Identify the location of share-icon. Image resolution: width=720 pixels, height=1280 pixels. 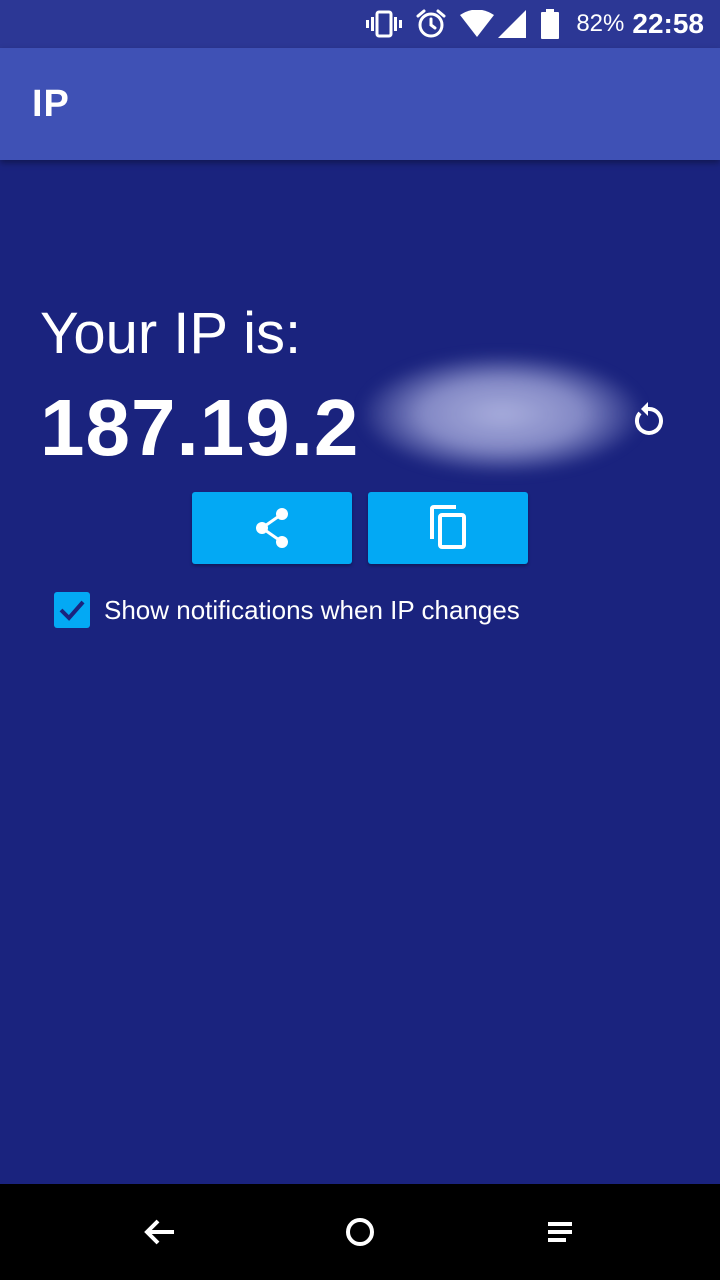
(272, 528).